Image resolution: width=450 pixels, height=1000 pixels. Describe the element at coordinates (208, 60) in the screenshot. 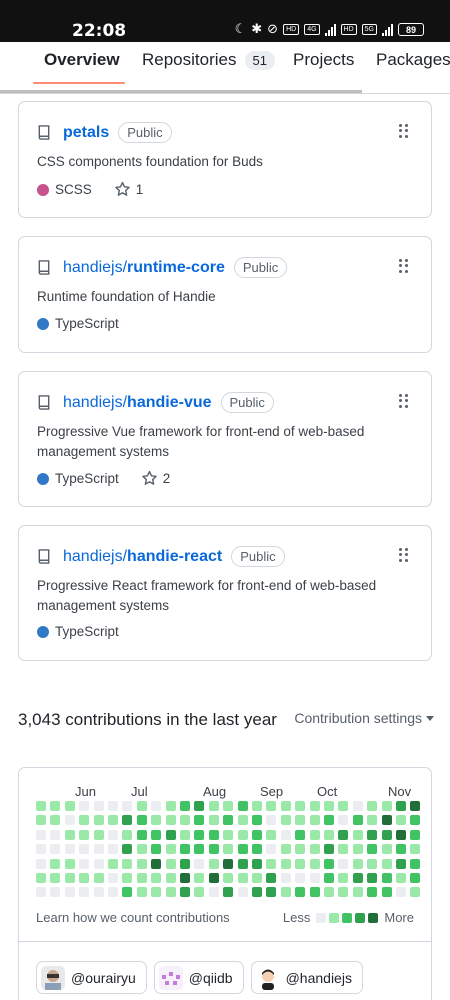

I see `tab-repositories: Repositories 51` at that location.